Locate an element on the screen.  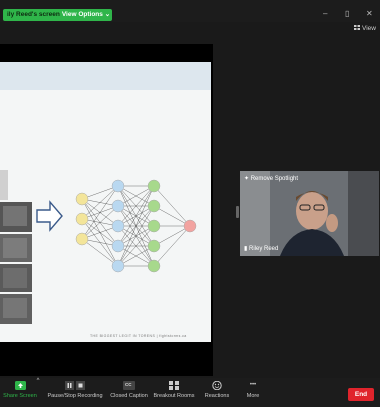
share-options-caret: ^ is located at coordinates (38, 381).